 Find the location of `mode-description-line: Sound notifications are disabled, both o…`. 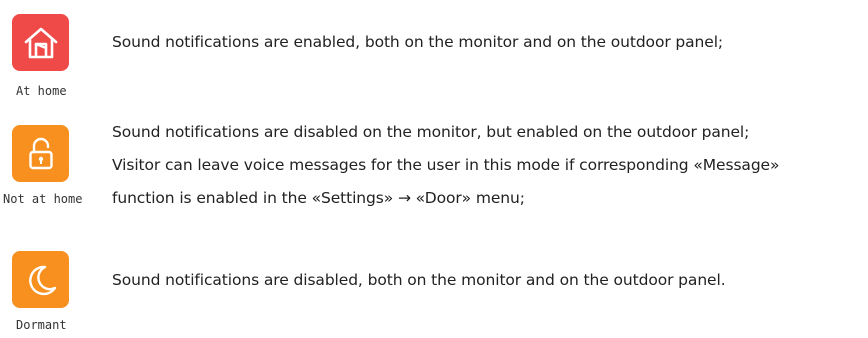

mode-description-line: Sound notifications are disabled, both o… is located at coordinates (419, 280).